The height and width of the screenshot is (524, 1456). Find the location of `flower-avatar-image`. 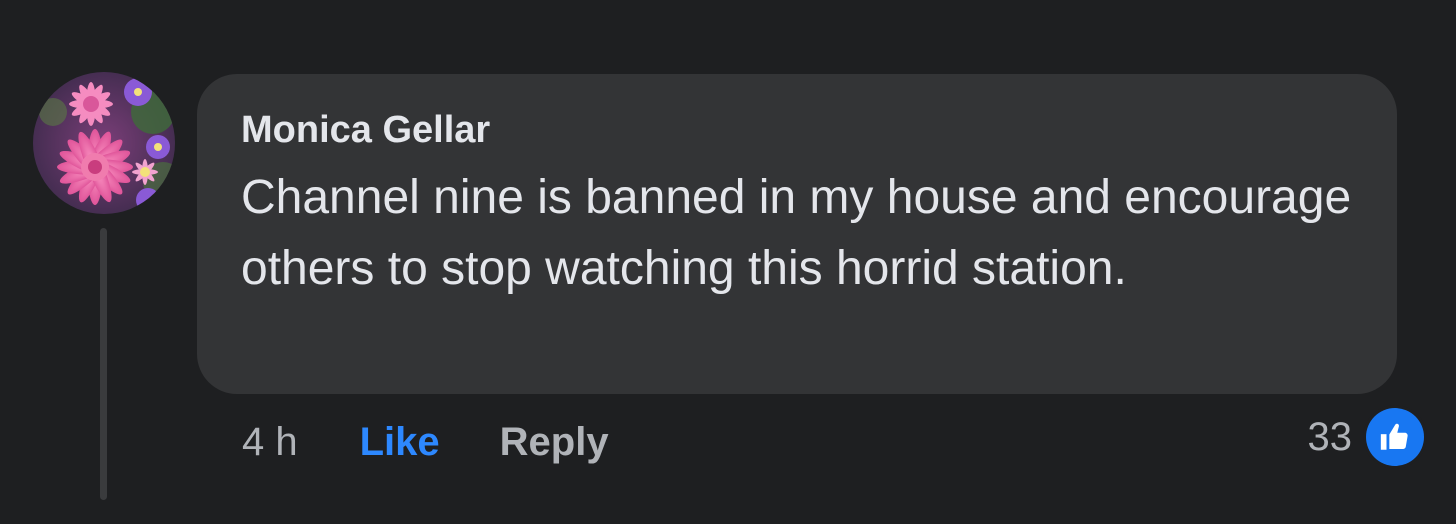

flower-avatar-image is located at coordinates (104, 143).